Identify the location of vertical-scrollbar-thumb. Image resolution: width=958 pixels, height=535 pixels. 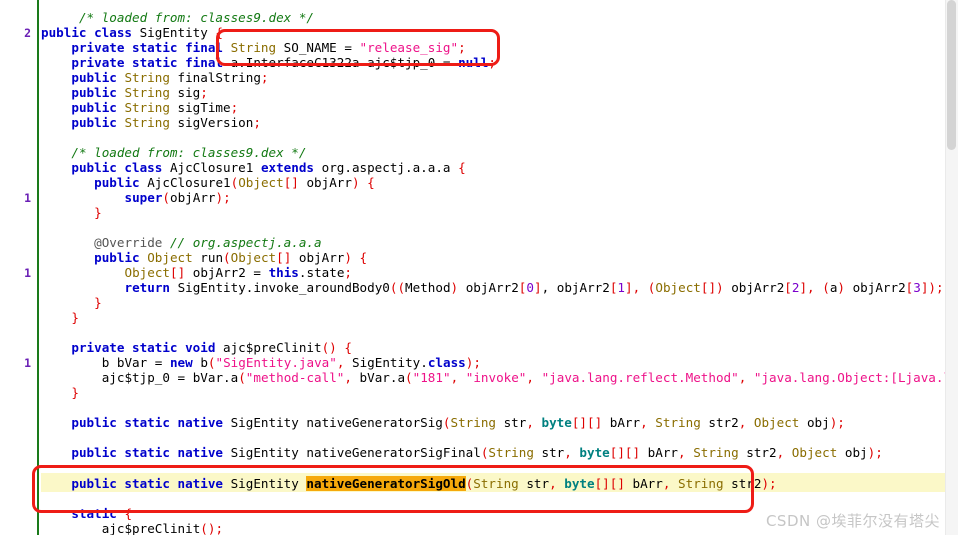
(951, 75).